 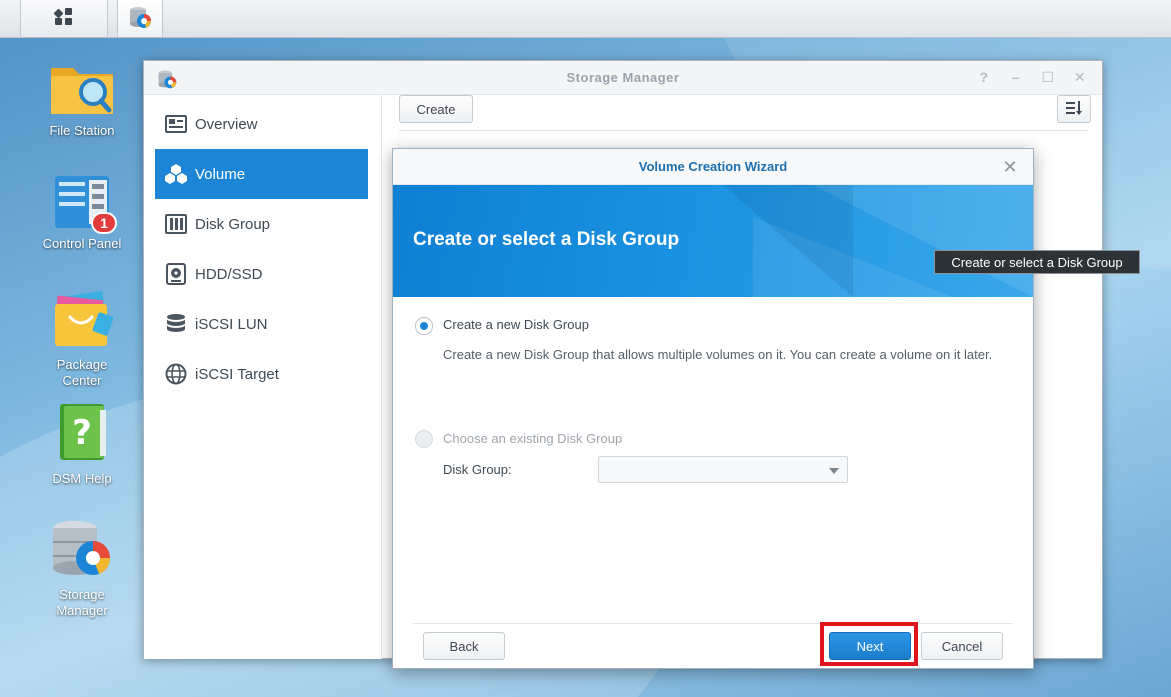 I want to click on window-title: Storage Manager, so click(x=623, y=77).